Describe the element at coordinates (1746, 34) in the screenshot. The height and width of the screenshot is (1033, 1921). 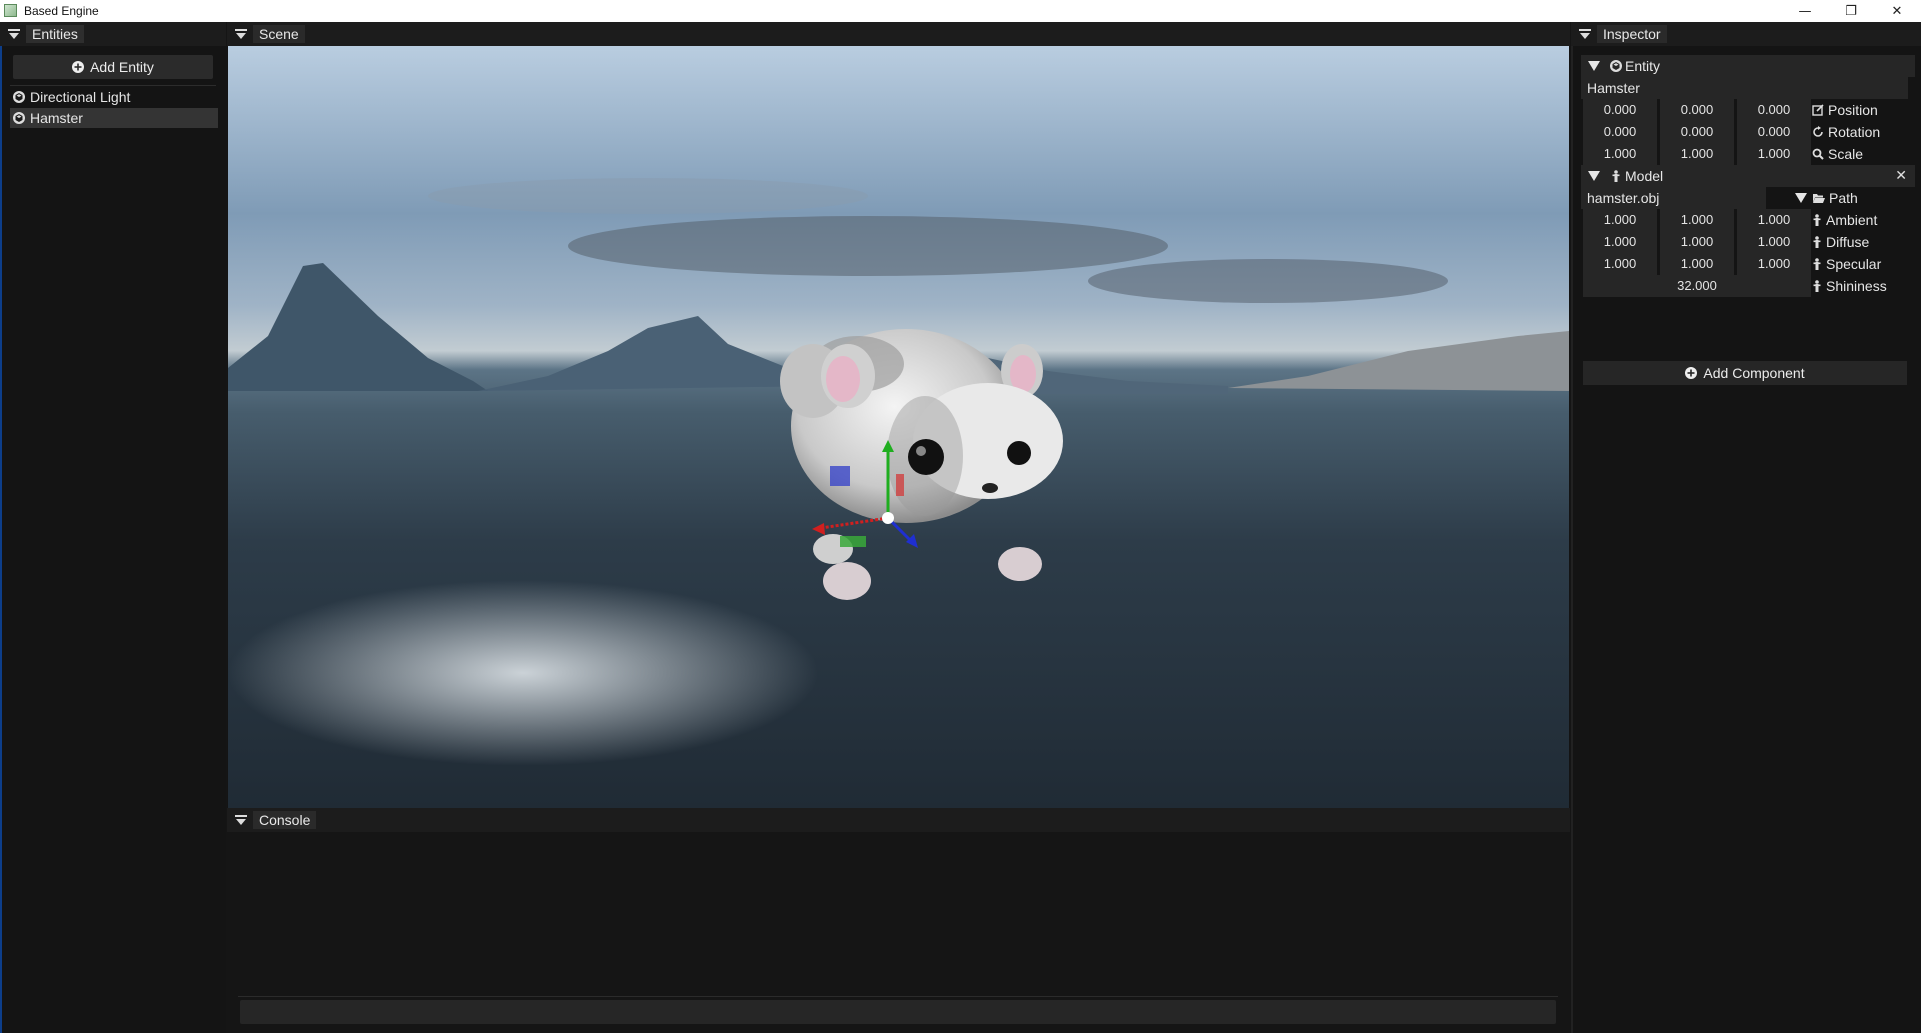
I see `inspector-tab-bar: Inspector` at that location.